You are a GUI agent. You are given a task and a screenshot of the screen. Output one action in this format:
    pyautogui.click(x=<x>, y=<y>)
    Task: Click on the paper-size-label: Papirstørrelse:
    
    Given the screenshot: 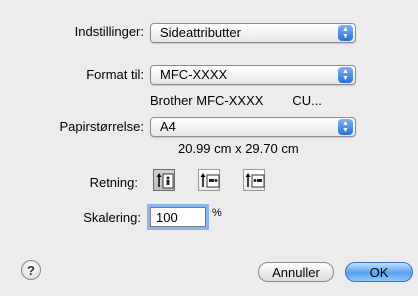 What is the action you would take?
    pyautogui.click(x=101, y=126)
    